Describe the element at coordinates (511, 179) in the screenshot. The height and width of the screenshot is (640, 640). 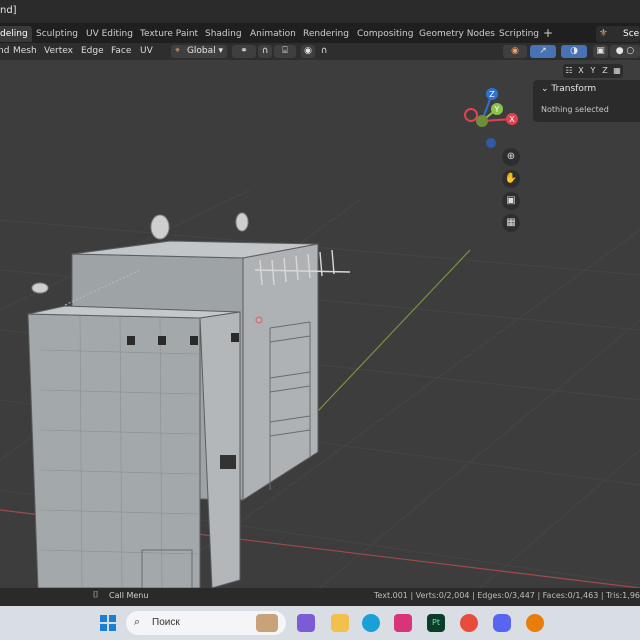
I see `pan-hand-icon: ✋` at that location.